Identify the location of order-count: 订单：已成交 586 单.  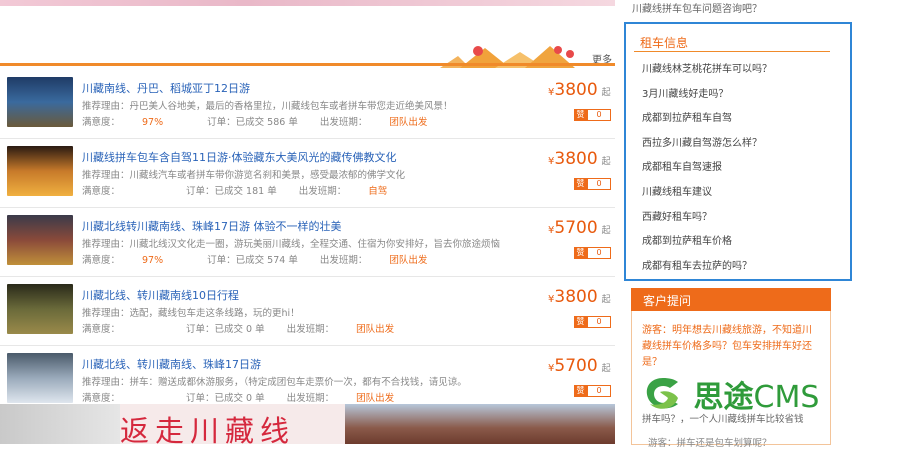
(252, 122).